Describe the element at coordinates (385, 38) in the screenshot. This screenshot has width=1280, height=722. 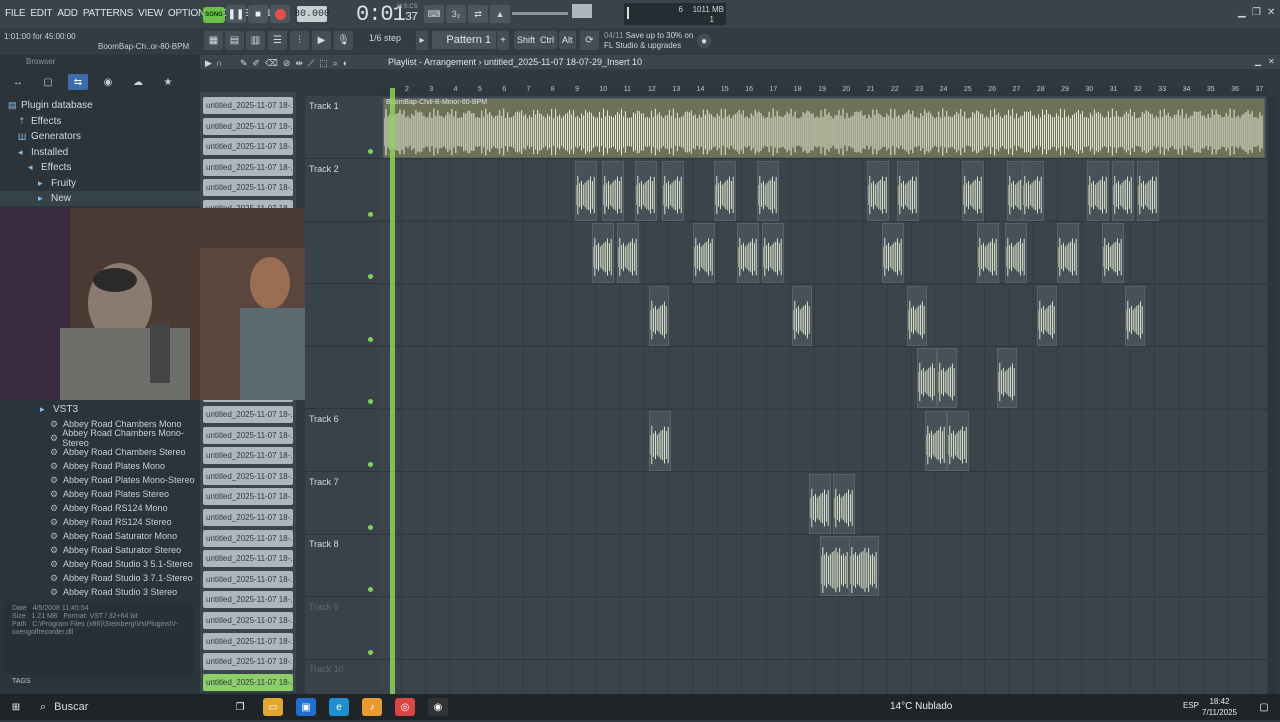
I see `snap-step-select: 1/6 step` at that location.